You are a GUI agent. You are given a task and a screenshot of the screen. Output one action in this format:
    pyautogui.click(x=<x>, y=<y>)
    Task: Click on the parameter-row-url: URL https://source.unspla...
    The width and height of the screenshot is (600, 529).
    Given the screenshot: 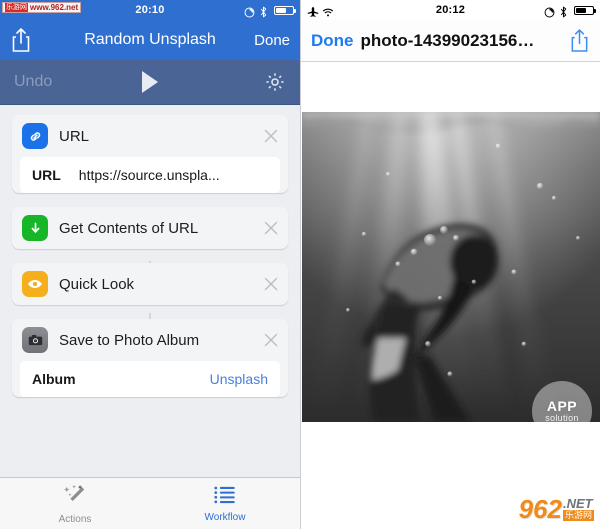 What is the action you would take?
    pyautogui.click(x=150, y=175)
    